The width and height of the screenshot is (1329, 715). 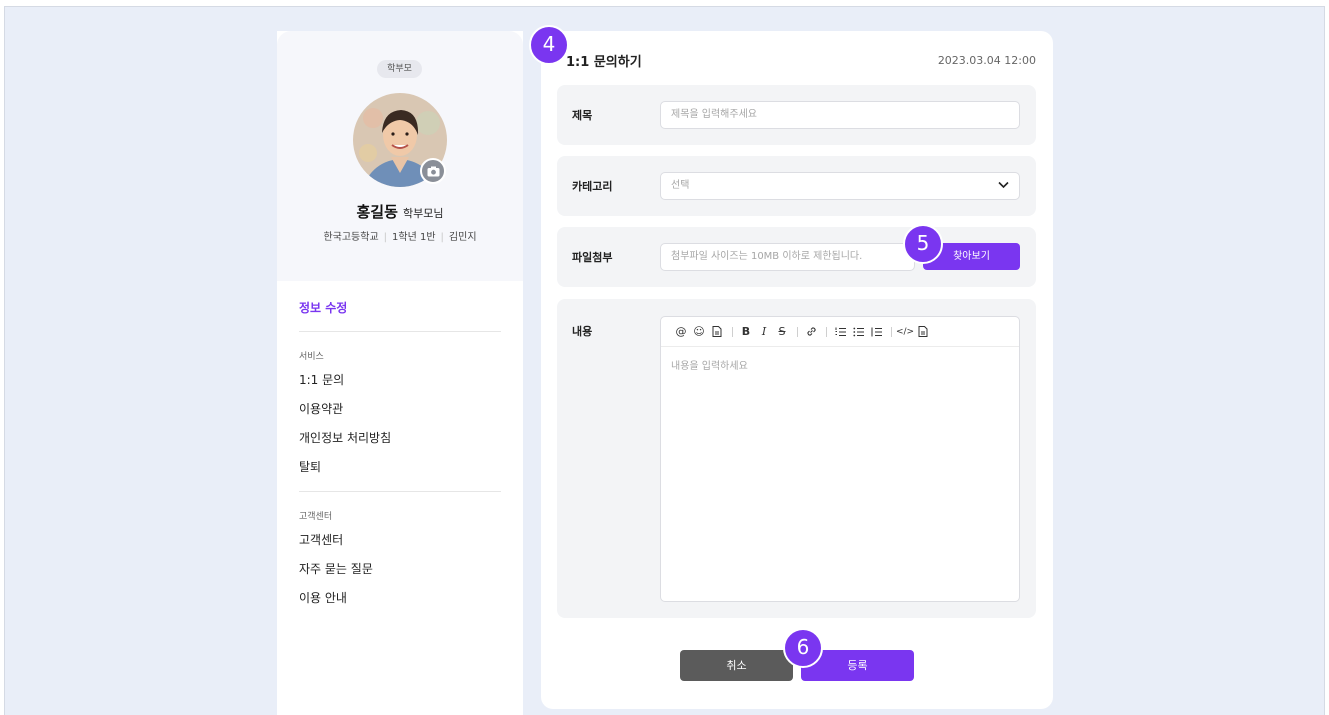 What do you see at coordinates (582, 331) in the screenshot?
I see `content-label: 내용` at bounding box center [582, 331].